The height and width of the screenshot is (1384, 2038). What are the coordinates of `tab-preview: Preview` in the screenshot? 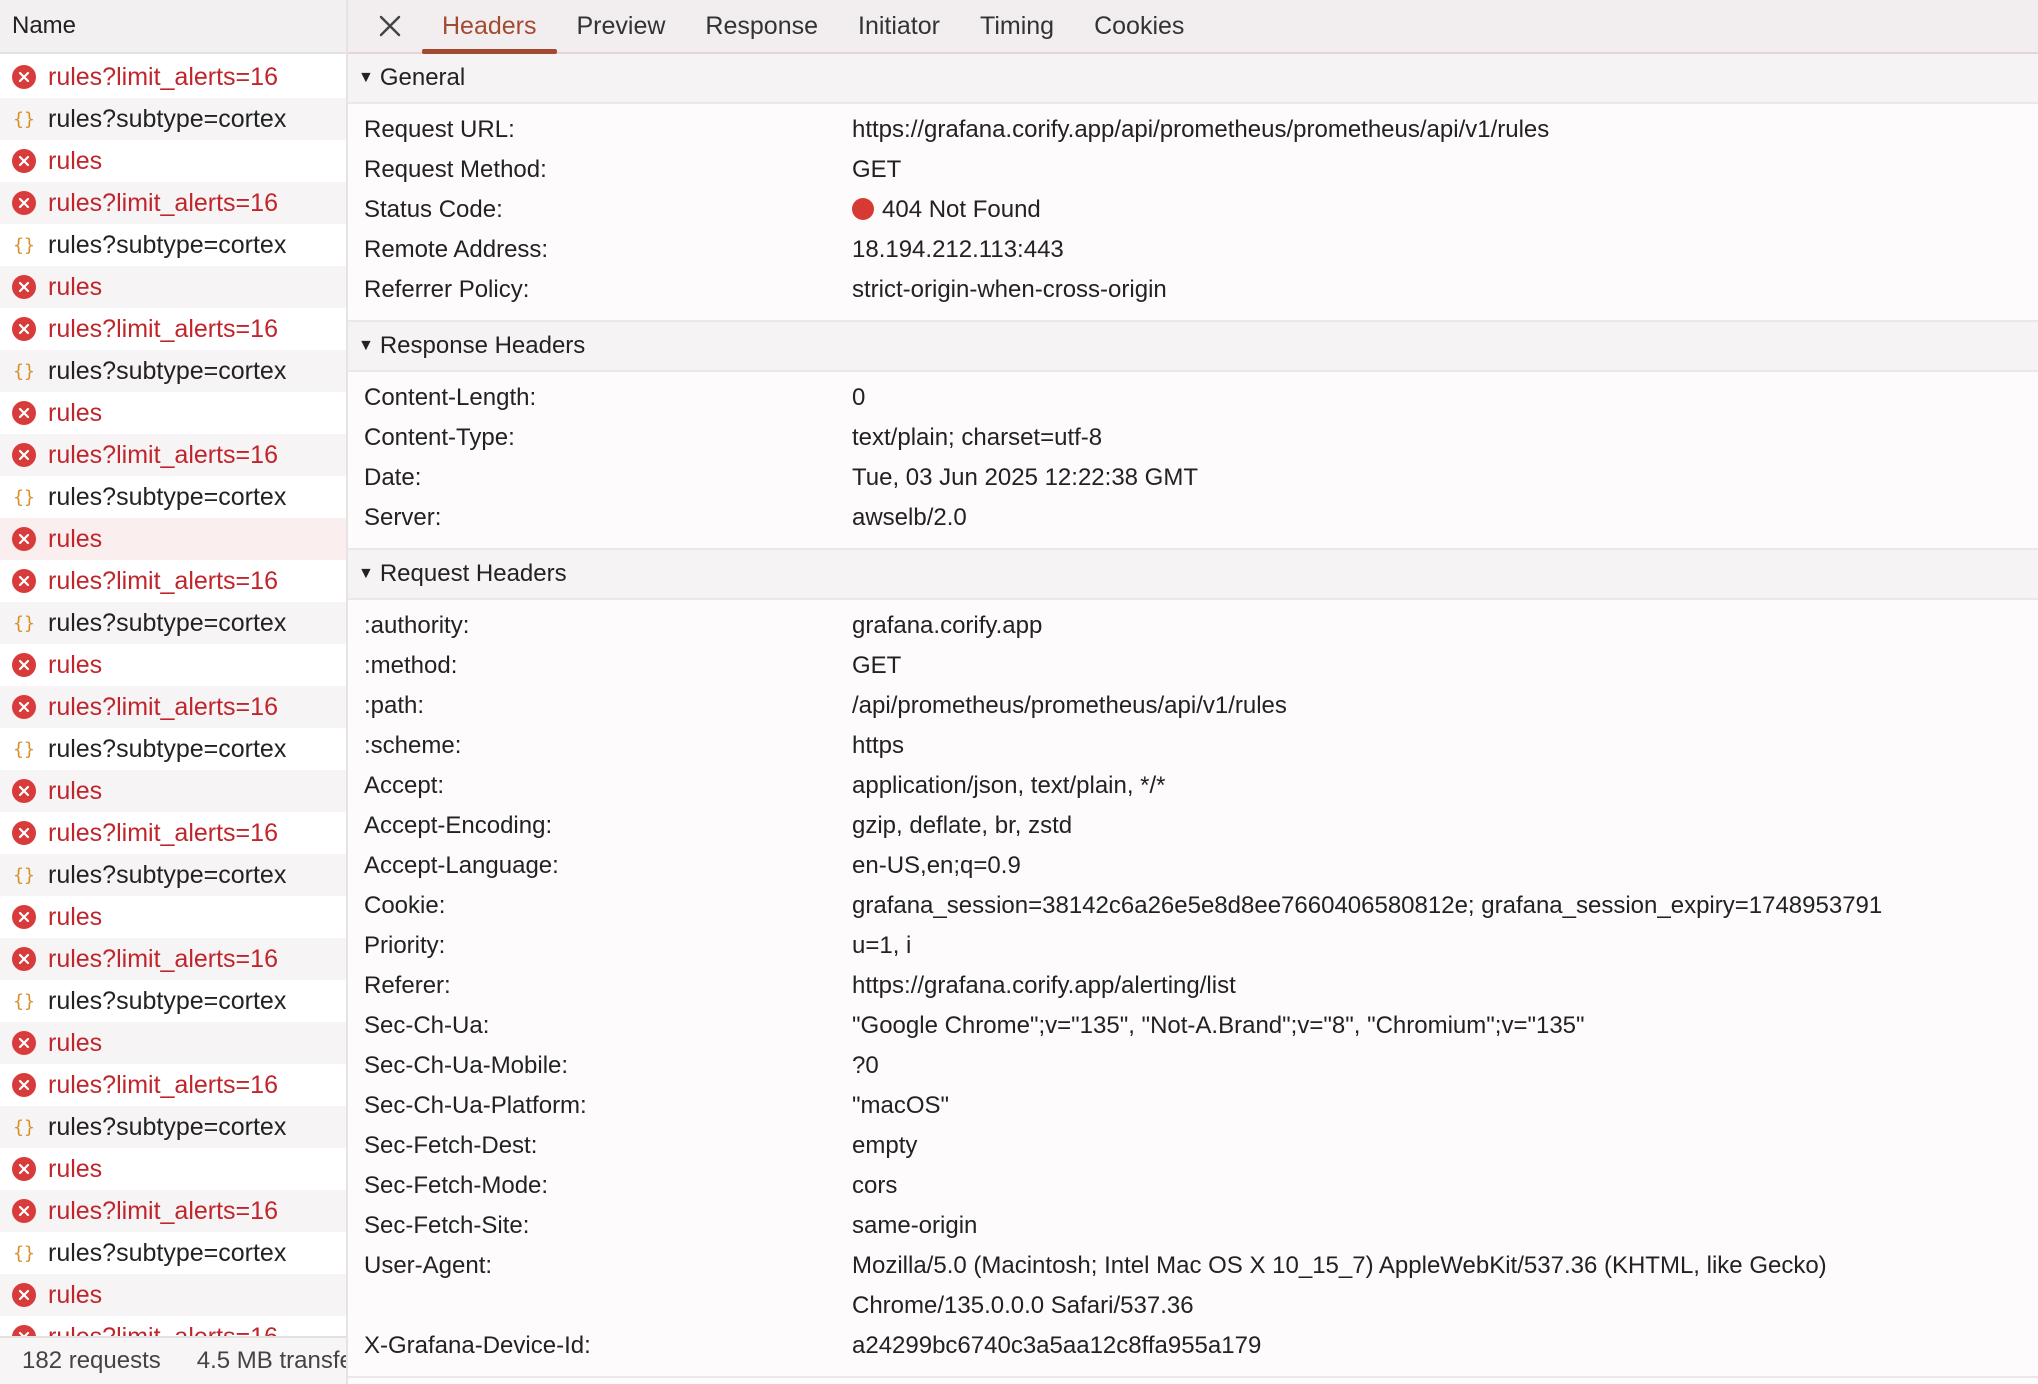 It's located at (621, 26).